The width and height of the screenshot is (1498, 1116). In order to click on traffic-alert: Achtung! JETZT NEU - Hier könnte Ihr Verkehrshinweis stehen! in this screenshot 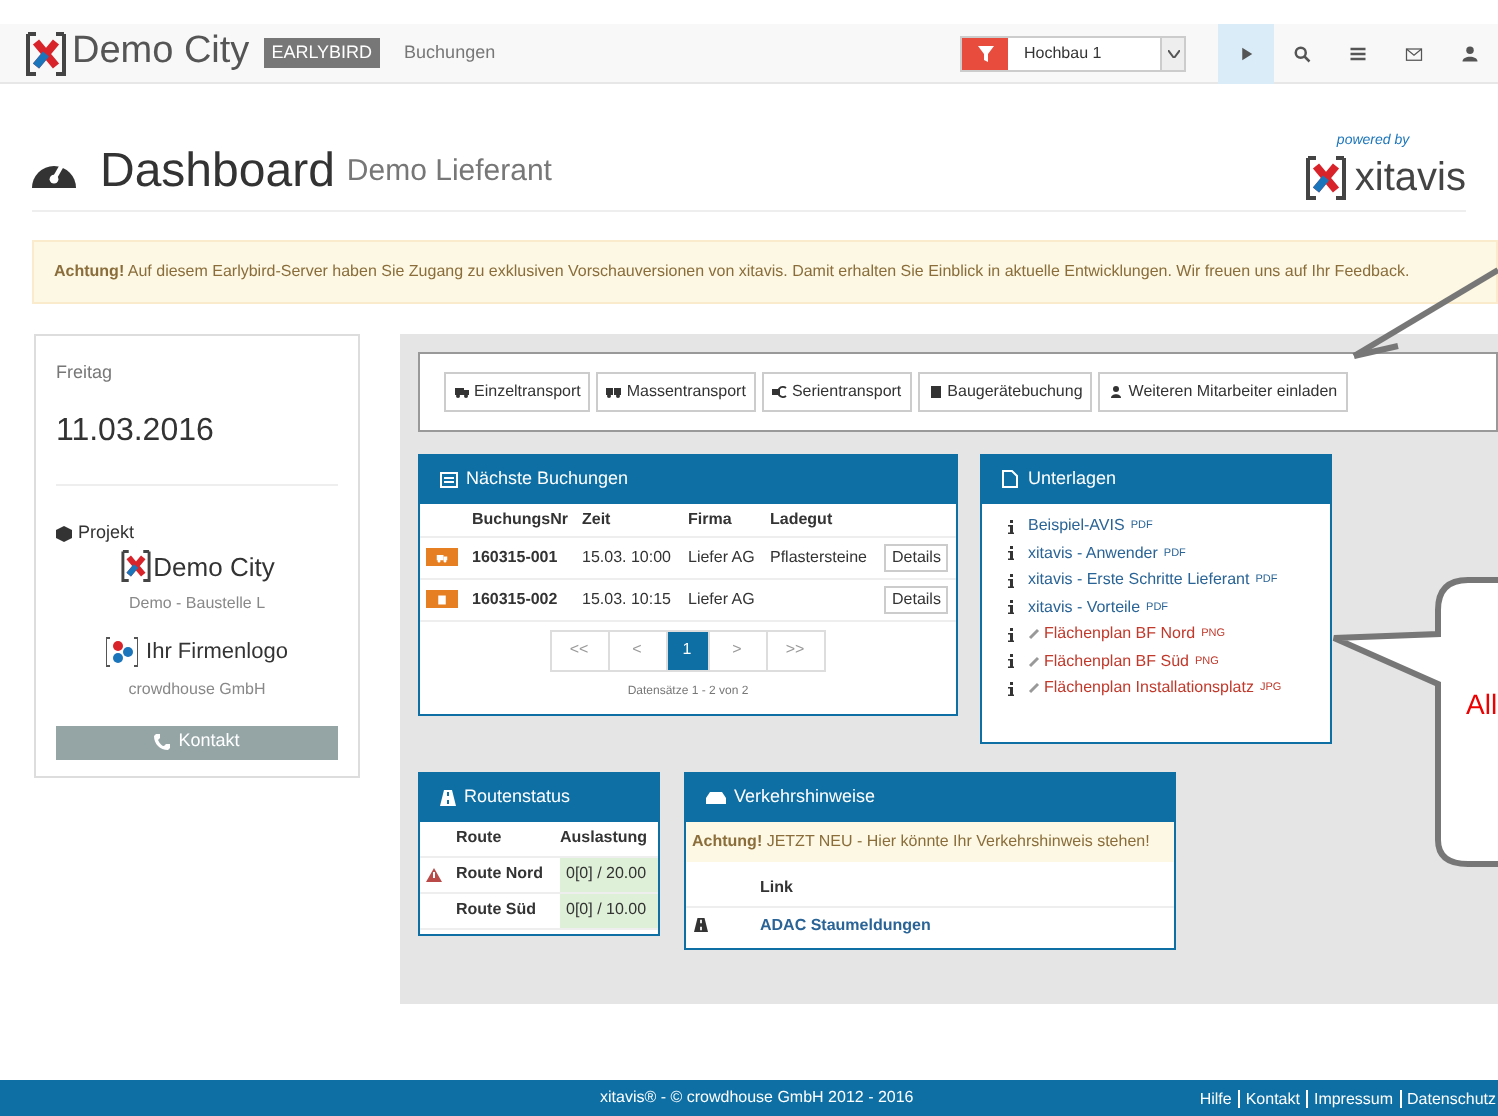, I will do `click(930, 841)`.